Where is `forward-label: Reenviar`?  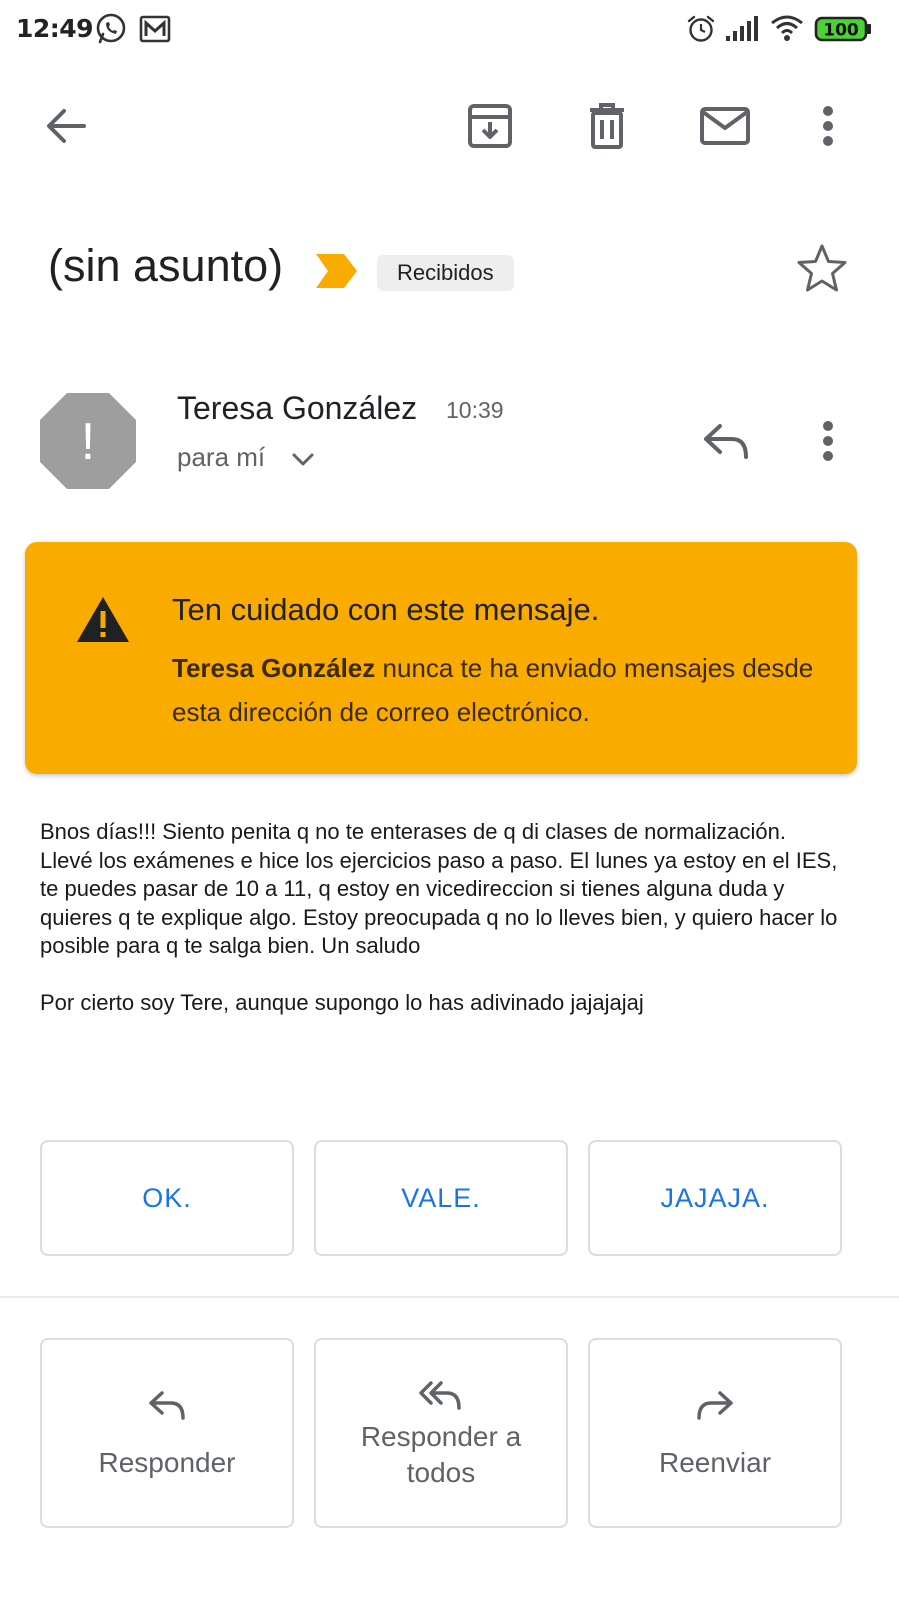 forward-label: Reenviar is located at coordinates (715, 1462).